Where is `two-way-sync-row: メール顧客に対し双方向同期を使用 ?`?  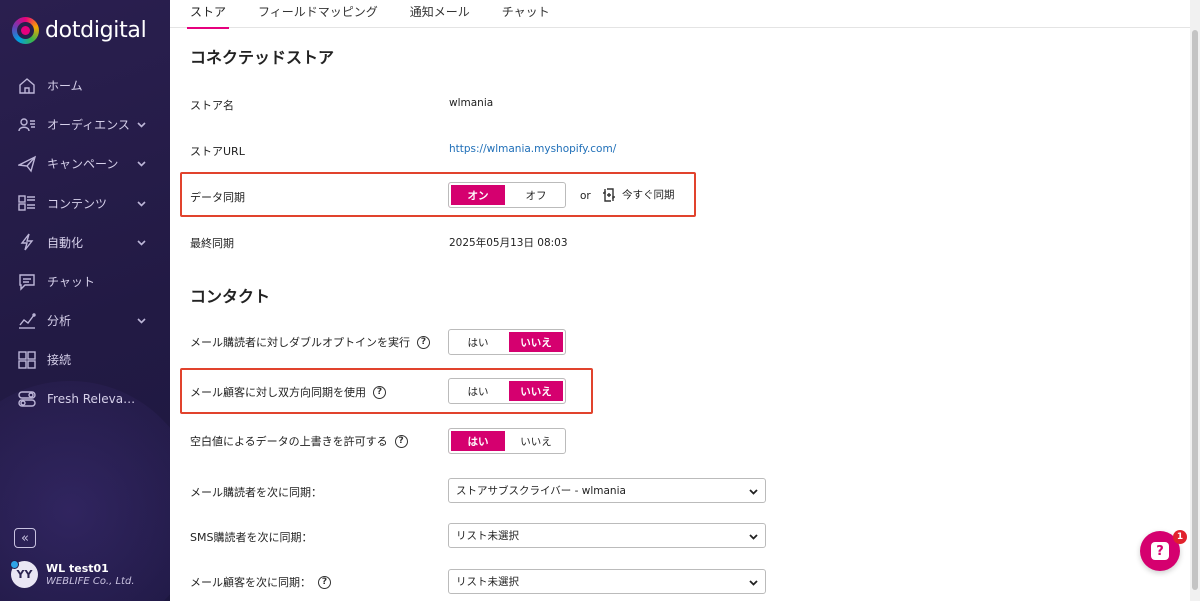
two-way-sync-row: メール顧客に対し双方向同期を使用 ? is located at coordinates (288, 392).